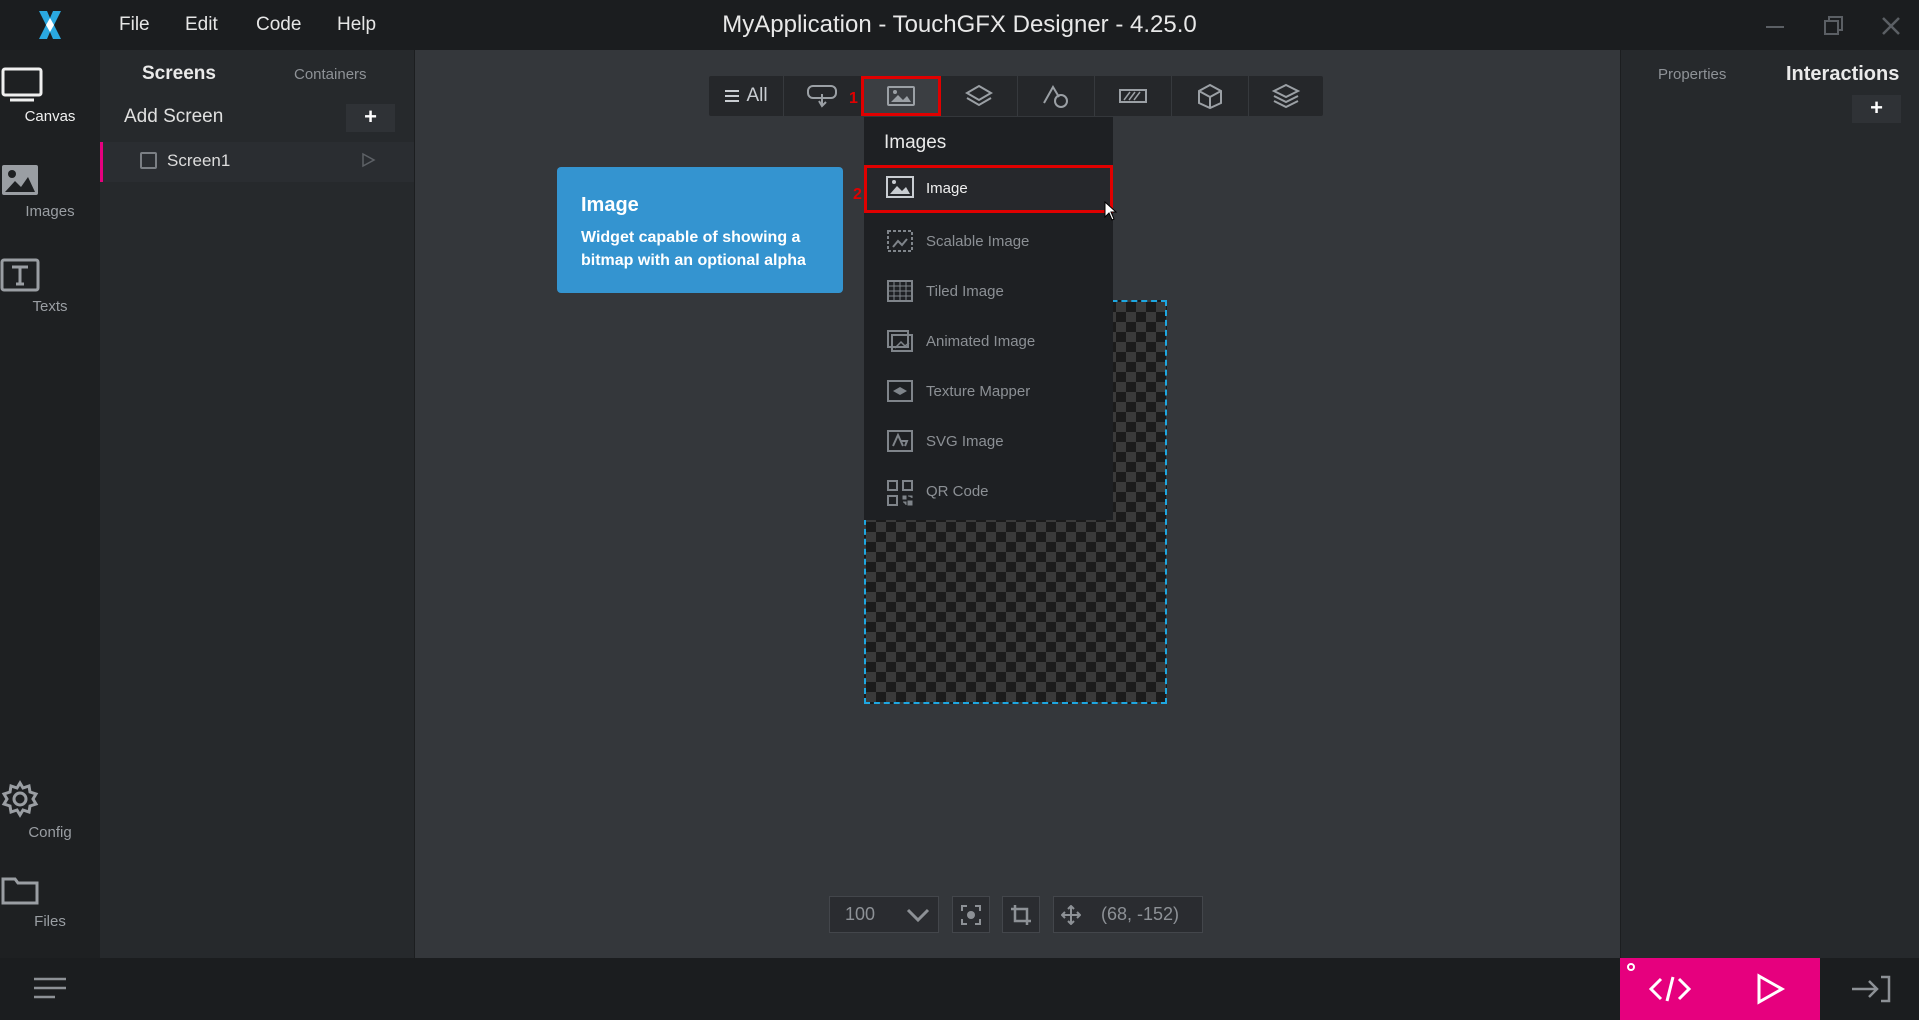  I want to click on nav-files: Files, so click(50, 913).